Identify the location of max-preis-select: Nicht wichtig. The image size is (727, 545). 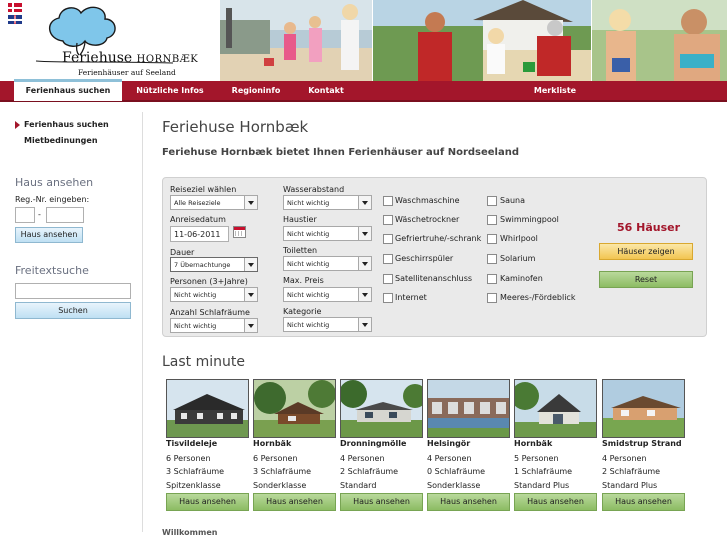
(327, 294).